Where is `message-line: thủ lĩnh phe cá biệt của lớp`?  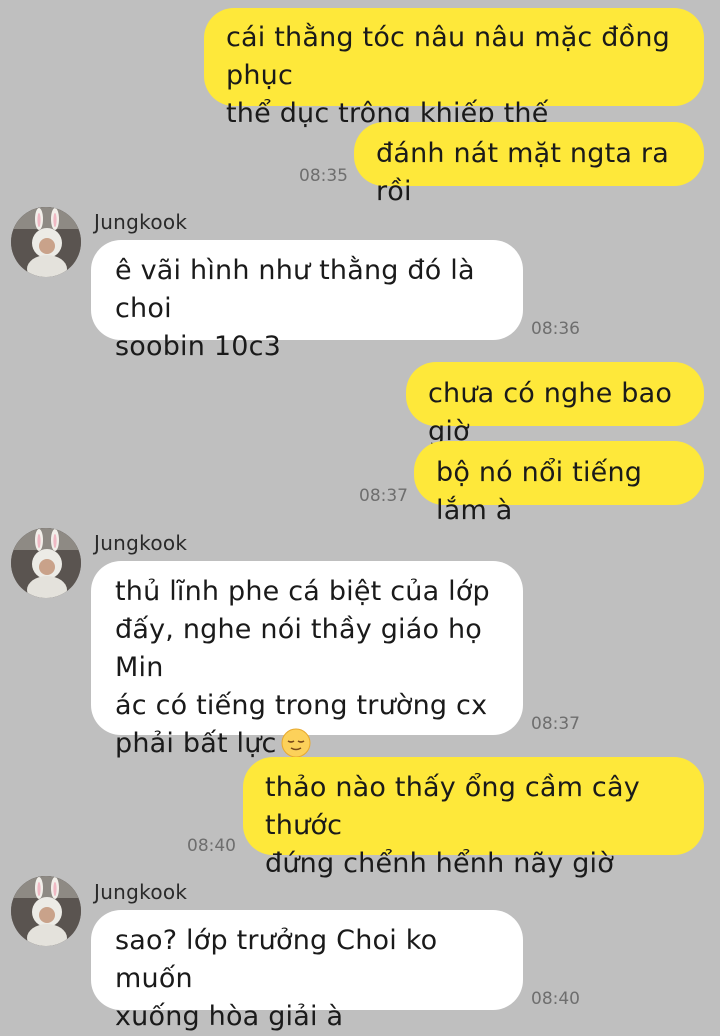 message-line: thủ lĩnh phe cá biệt của lớp is located at coordinates (302, 591).